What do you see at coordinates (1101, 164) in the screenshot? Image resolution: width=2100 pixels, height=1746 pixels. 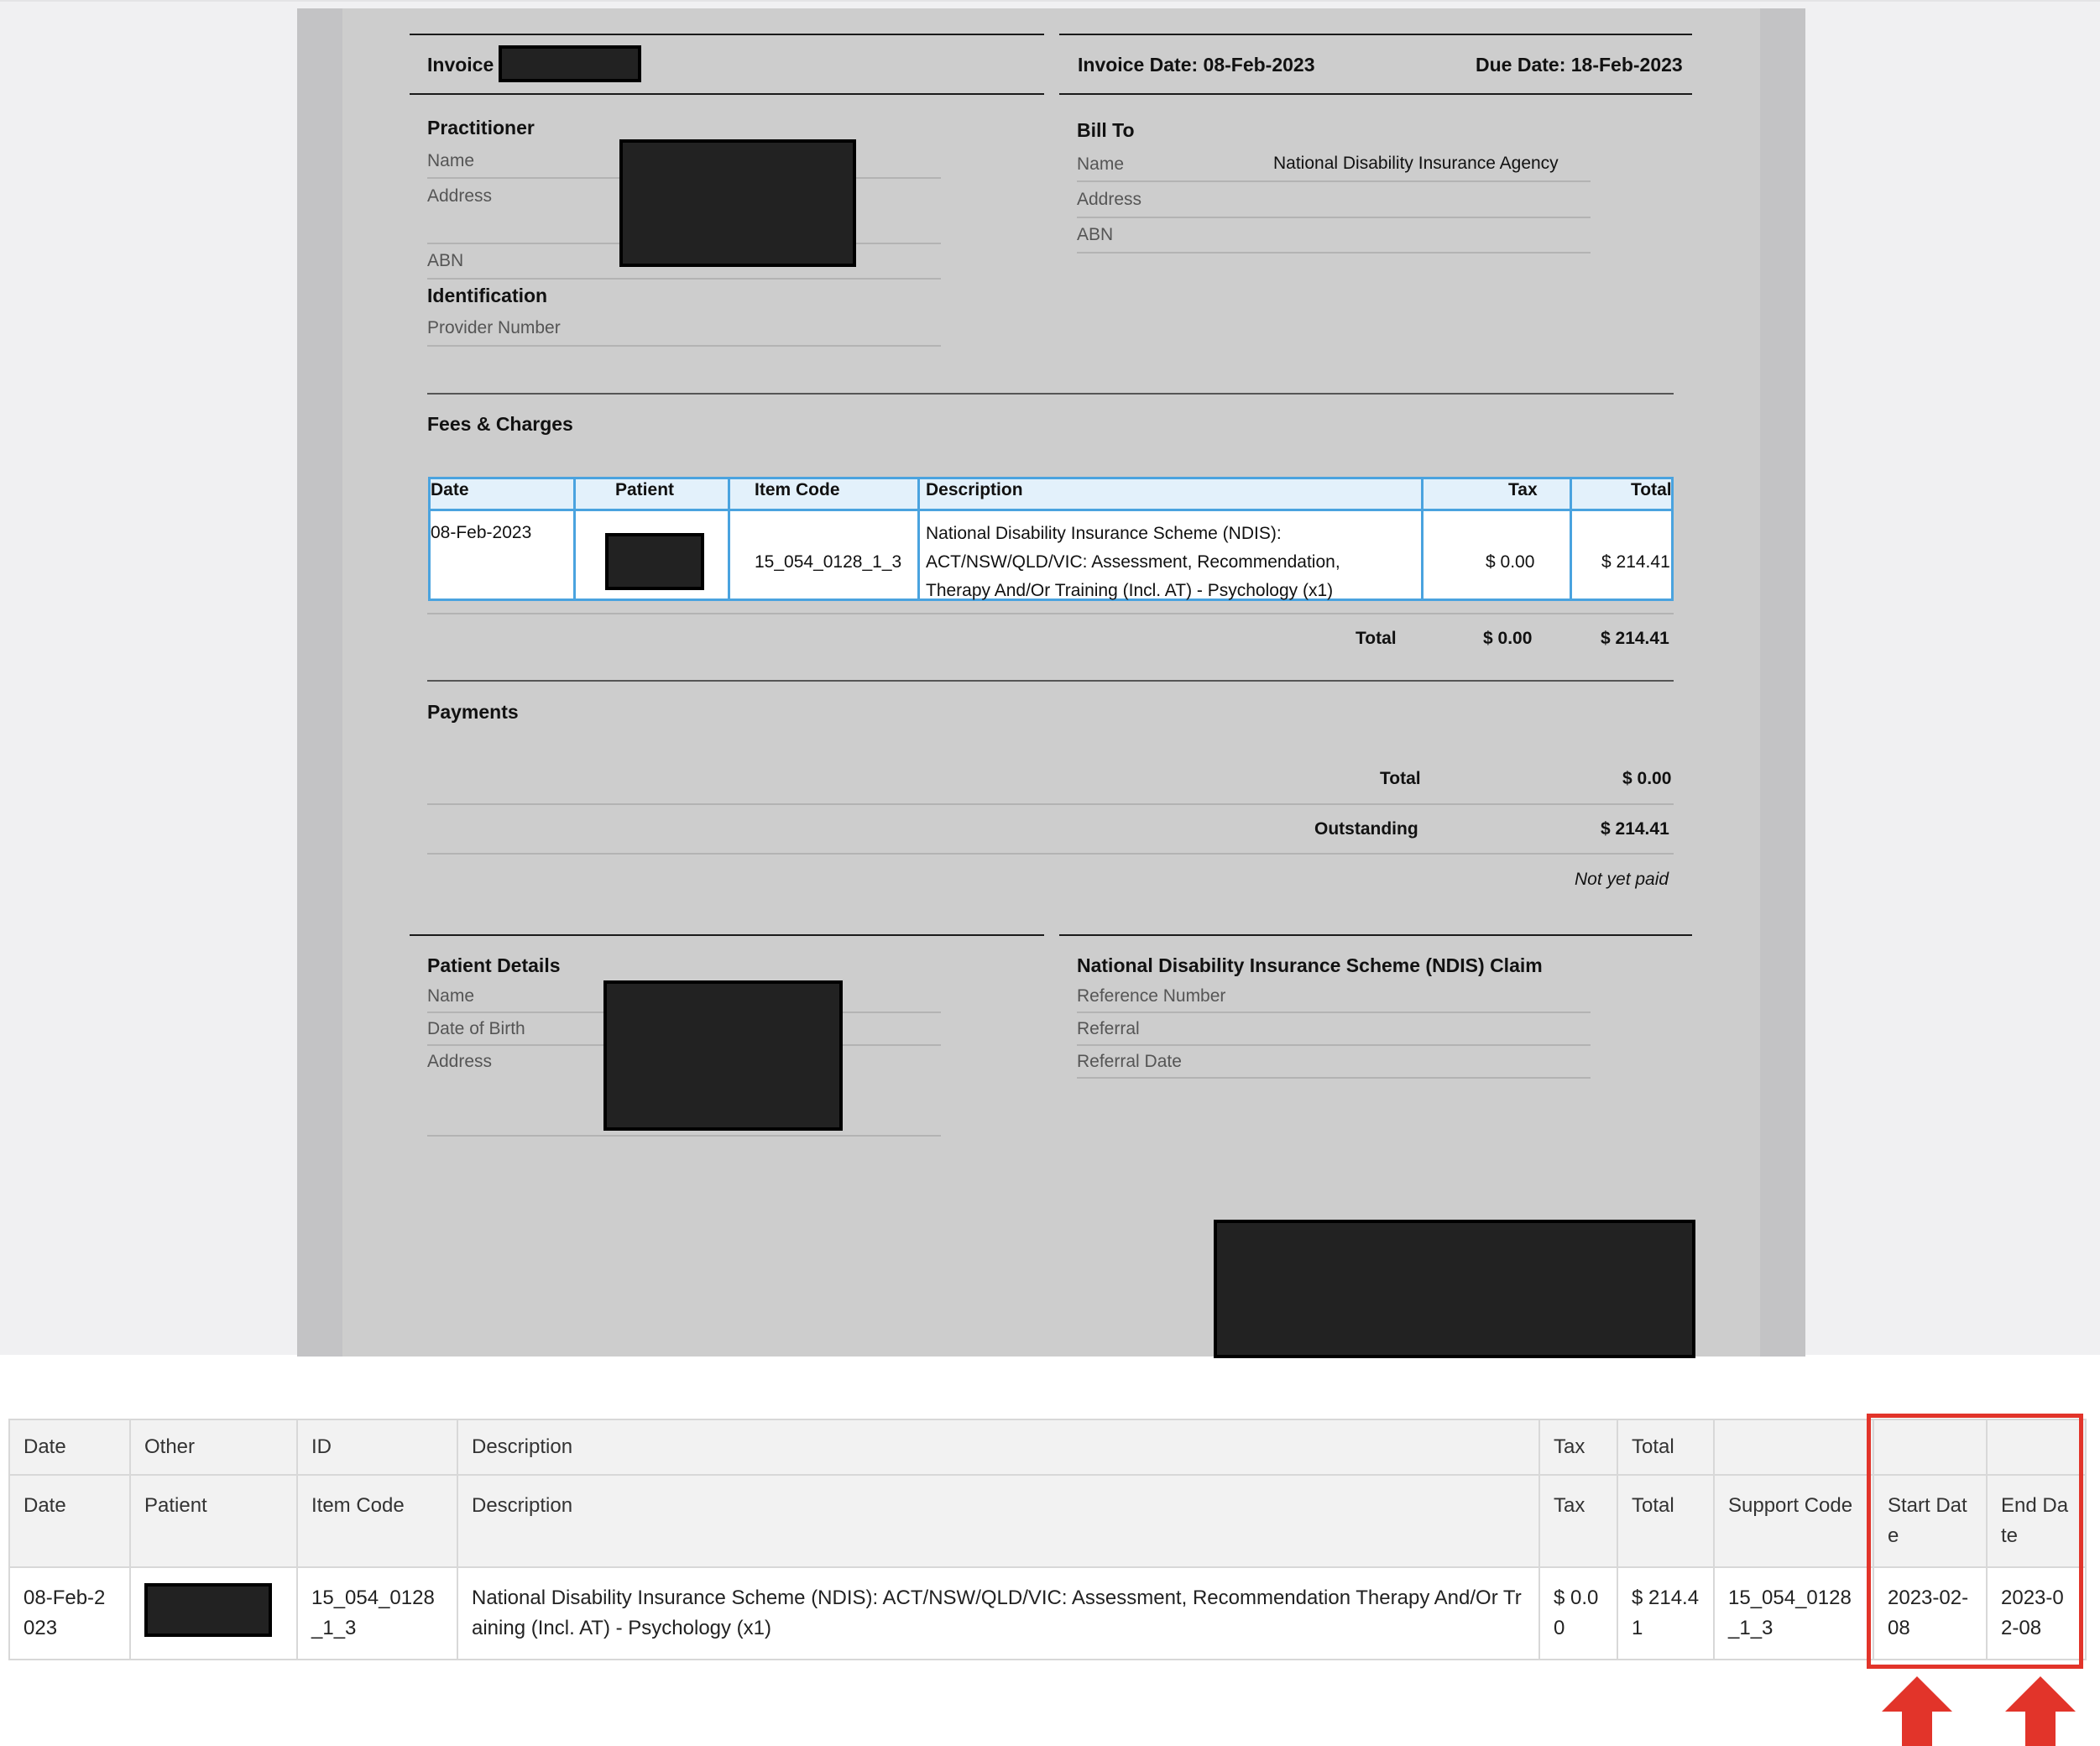 I see `bill-to-name-label: Name` at bounding box center [1101, 164].